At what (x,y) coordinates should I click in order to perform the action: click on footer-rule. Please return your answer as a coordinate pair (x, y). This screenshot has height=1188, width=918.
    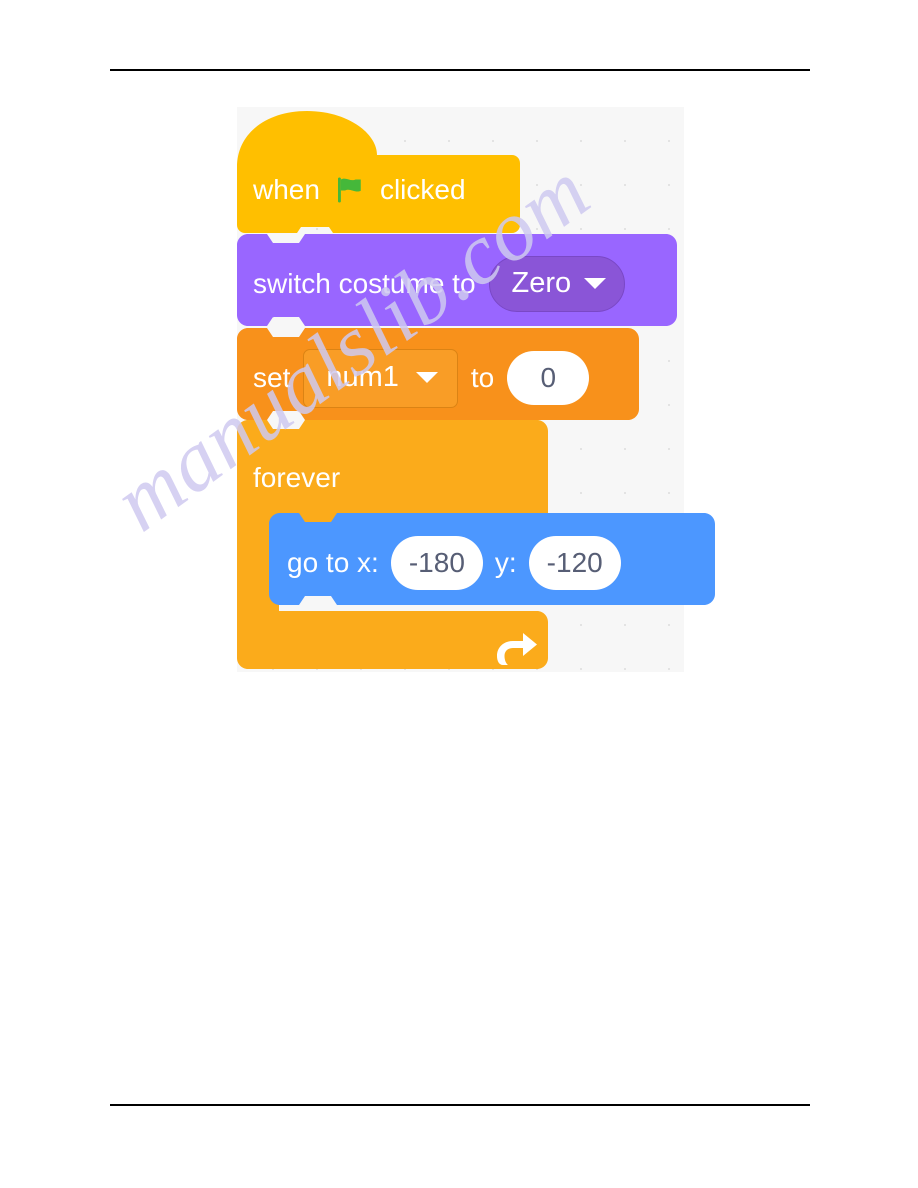
    Looking at the image, I should click on (460, 1105).